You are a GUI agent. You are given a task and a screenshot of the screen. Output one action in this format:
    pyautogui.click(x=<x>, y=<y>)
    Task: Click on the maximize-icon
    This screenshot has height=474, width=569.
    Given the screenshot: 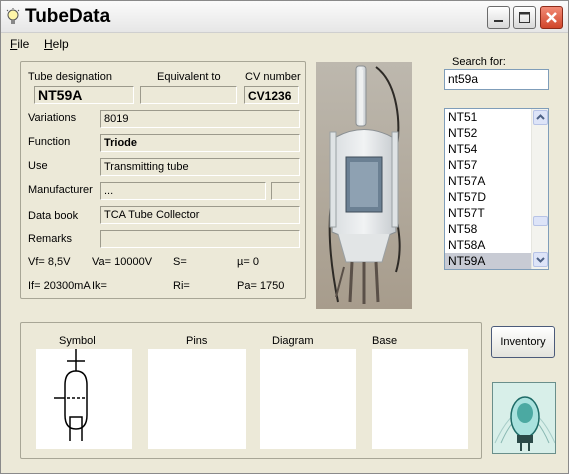 What is the action you would take?
    pyautogui.click(x=524, y=17)
    